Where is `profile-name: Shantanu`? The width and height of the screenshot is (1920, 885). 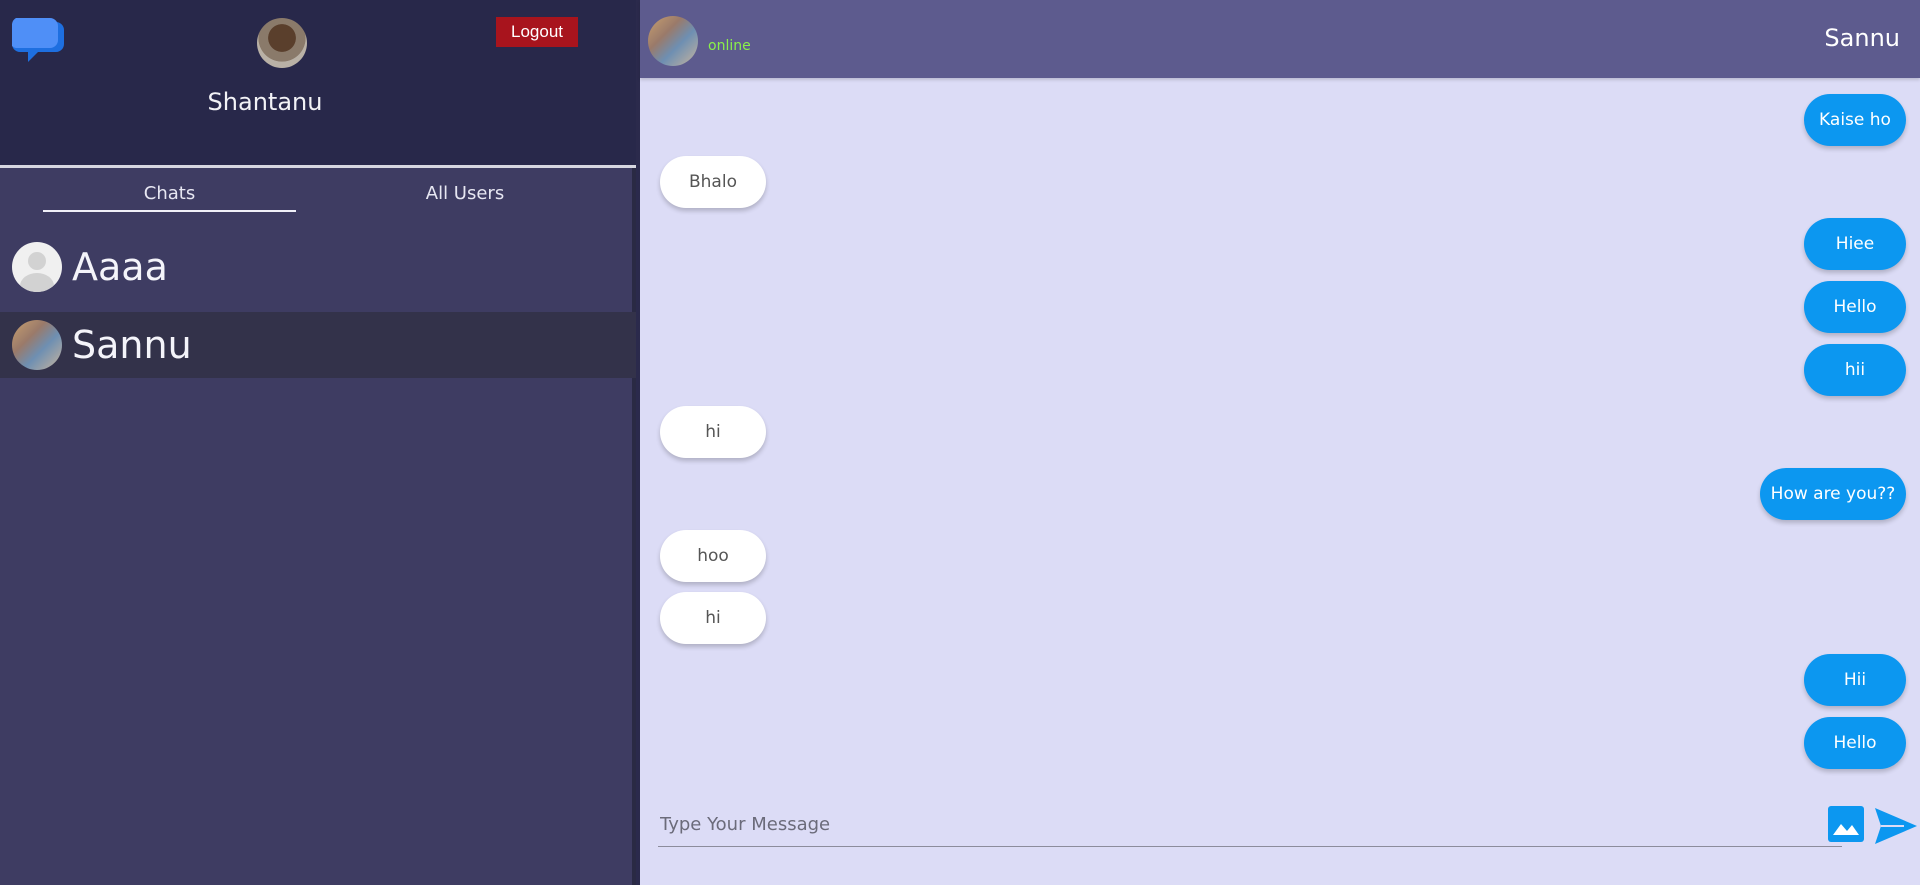 profile-name: Shantanu is located at coordinates (265, 102).